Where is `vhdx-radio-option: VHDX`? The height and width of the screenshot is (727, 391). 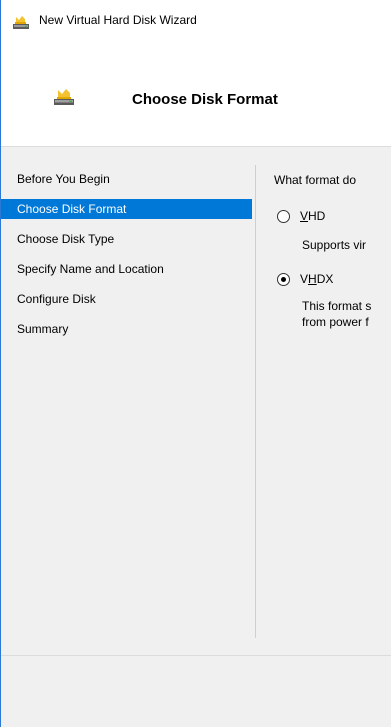 vhdx-radio-option: VHDX is located at coordinates (305, 279).